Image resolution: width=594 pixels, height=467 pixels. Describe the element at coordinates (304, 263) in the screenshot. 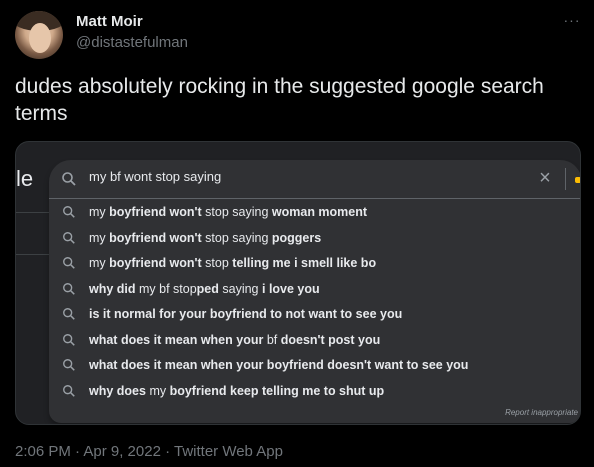

I see `suggestion-text-part: telling me i smell like bo` at that location.